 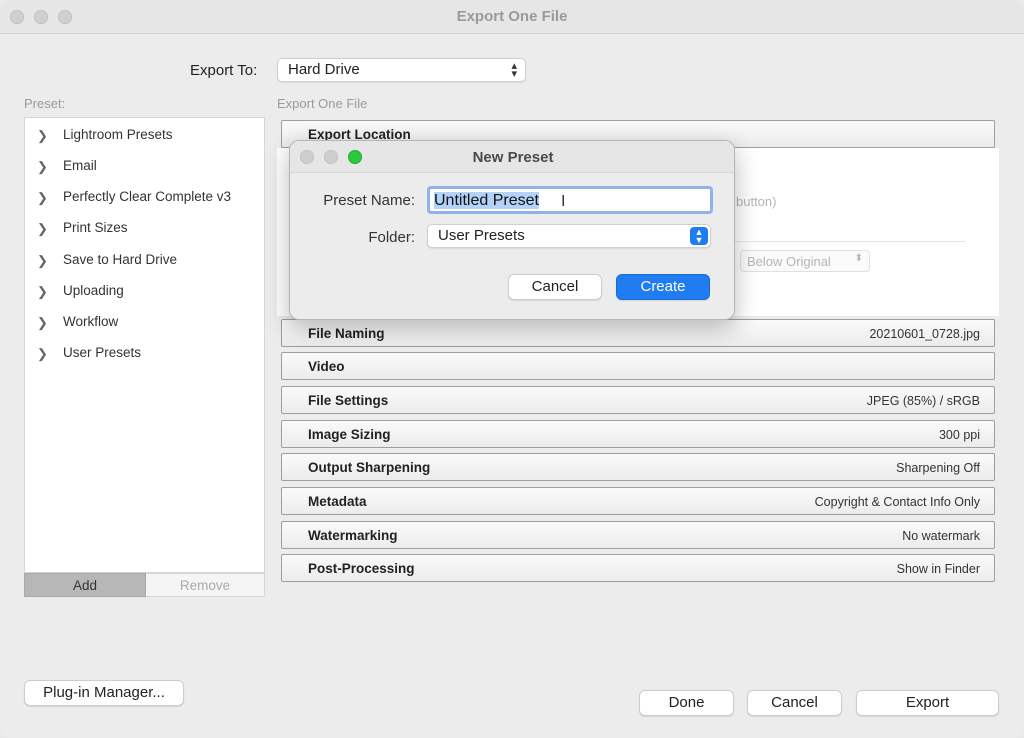 I want to click on folder-select: User Presets ▲ ▼, so click(x=569, y=236).